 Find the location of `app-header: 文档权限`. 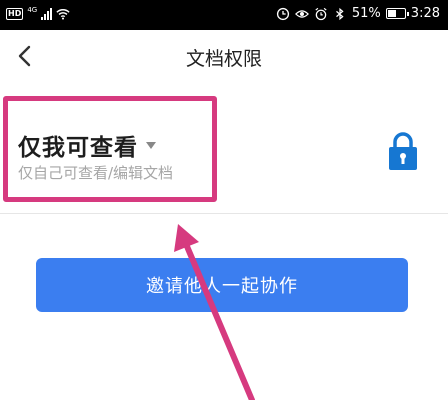

app-header: 文档权限 is located at coordinates (224, 57).